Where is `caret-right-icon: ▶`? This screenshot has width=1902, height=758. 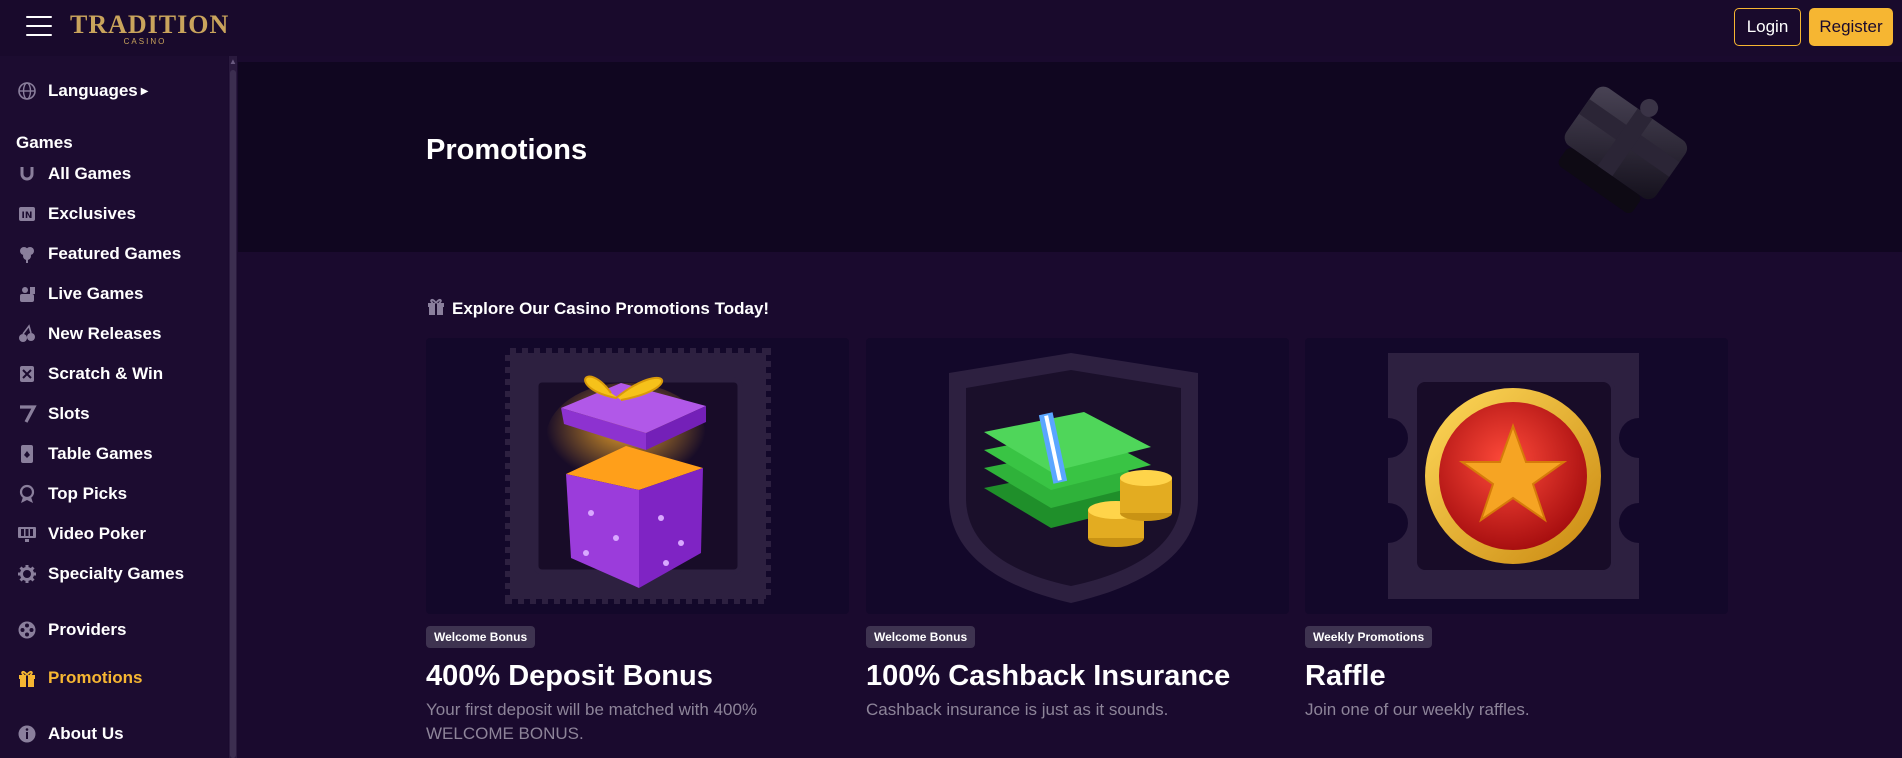 caret-right-icon: ▶ is located at coordinates (144, 91).